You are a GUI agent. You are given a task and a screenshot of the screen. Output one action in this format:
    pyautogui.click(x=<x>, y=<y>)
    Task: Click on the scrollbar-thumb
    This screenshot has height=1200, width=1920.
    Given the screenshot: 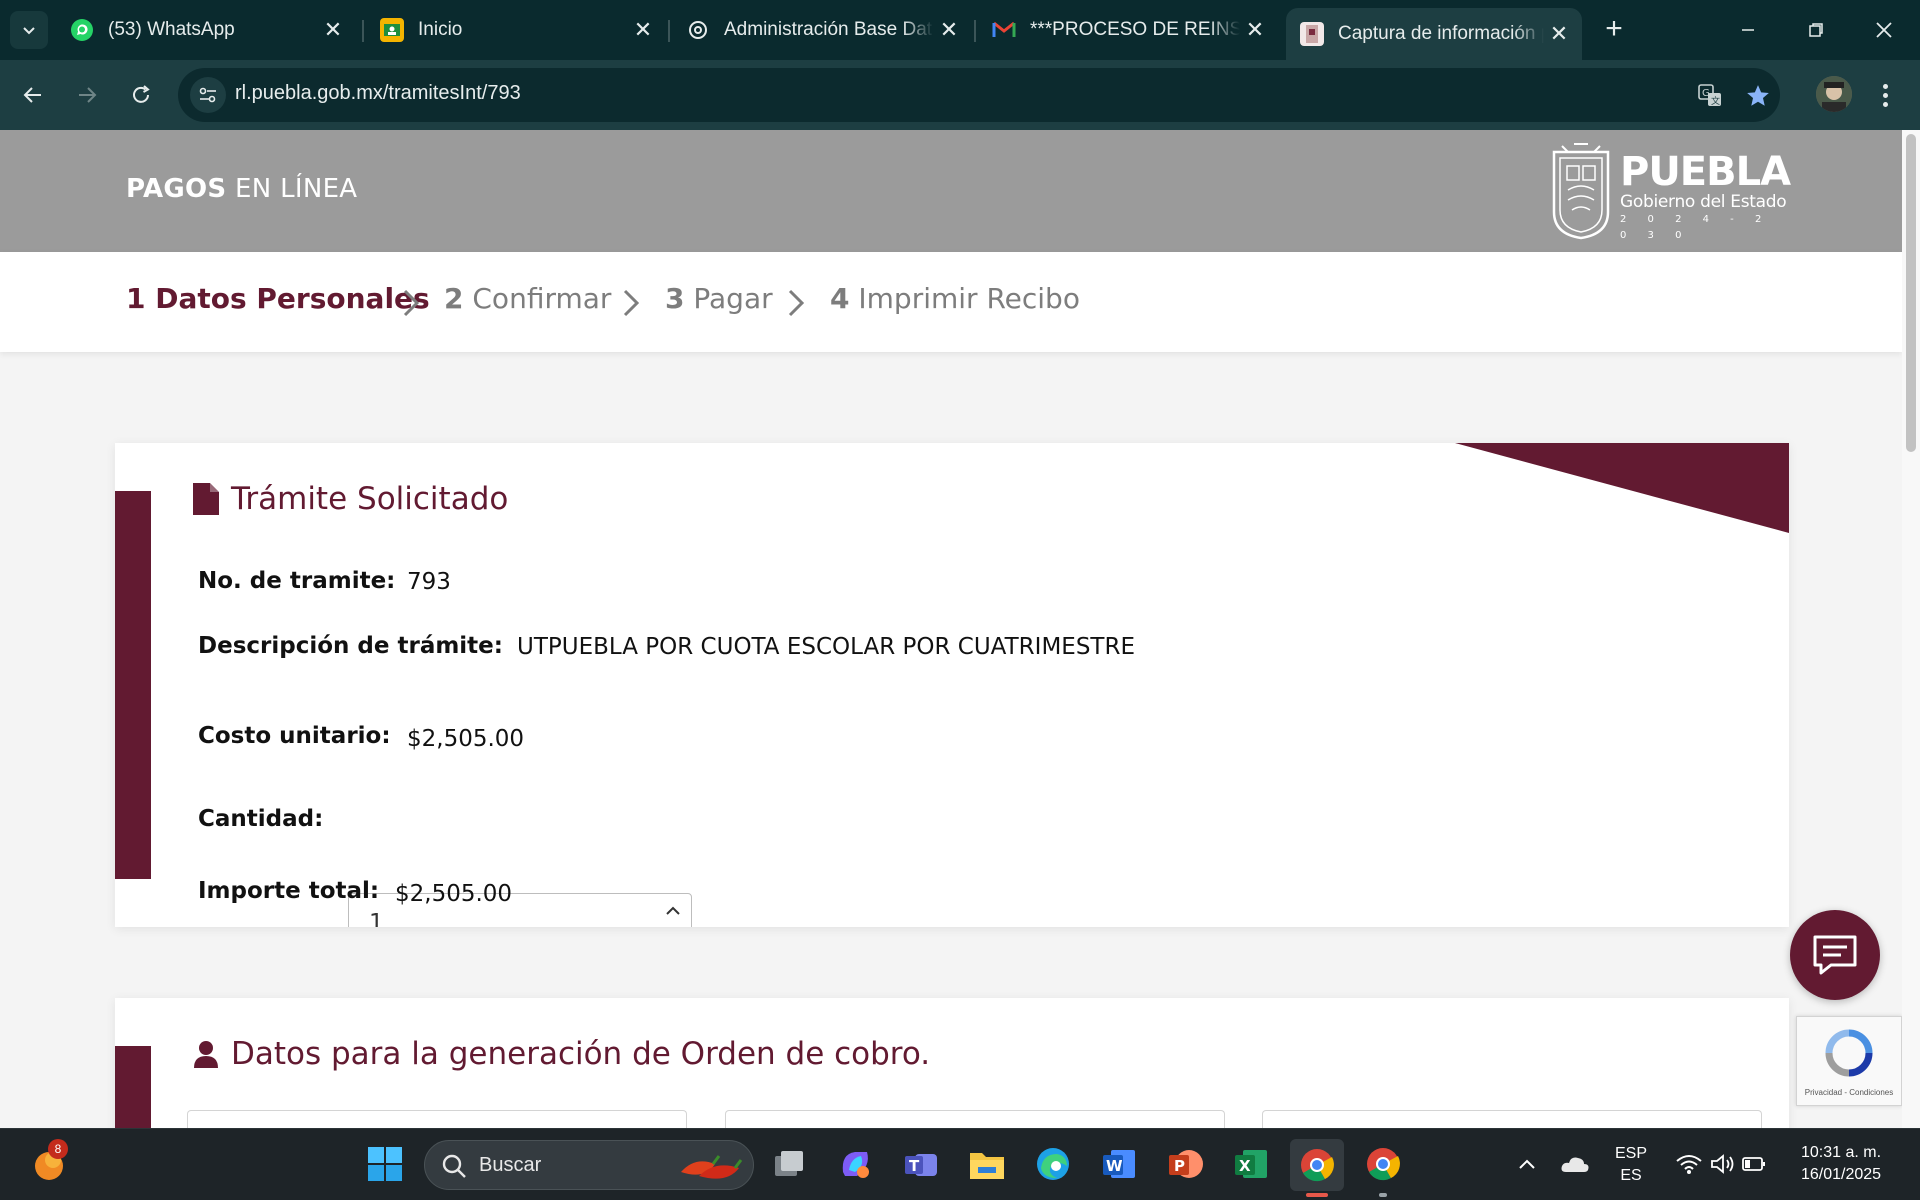 What is the action you would take?
    pyautogui.click(x=1911, y=293)
    